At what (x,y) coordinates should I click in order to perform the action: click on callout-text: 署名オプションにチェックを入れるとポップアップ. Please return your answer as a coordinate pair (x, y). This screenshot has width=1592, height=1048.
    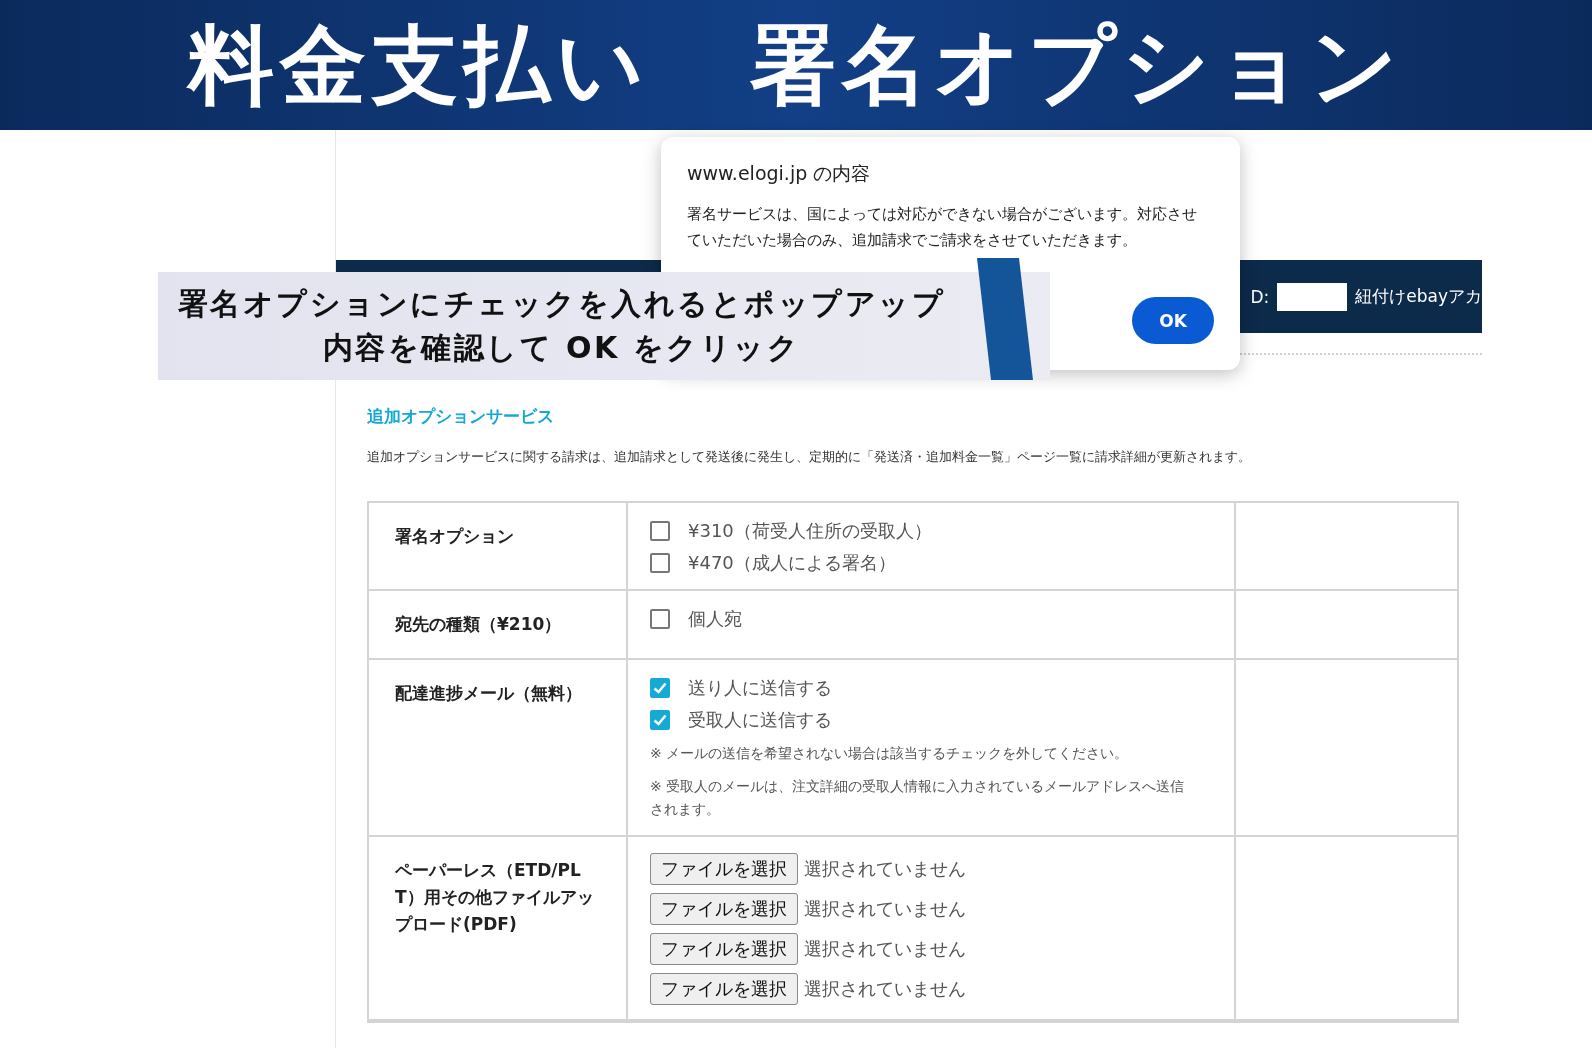
    Looking at the image, I should click on (561, 304).